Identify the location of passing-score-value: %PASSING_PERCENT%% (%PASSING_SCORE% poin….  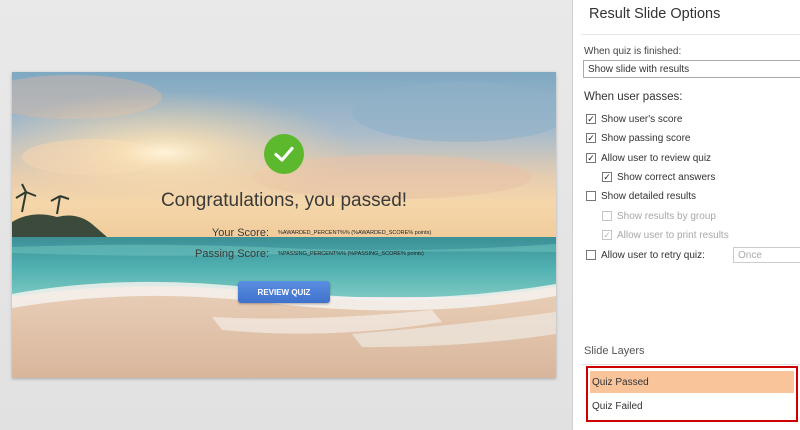
(351, 254).